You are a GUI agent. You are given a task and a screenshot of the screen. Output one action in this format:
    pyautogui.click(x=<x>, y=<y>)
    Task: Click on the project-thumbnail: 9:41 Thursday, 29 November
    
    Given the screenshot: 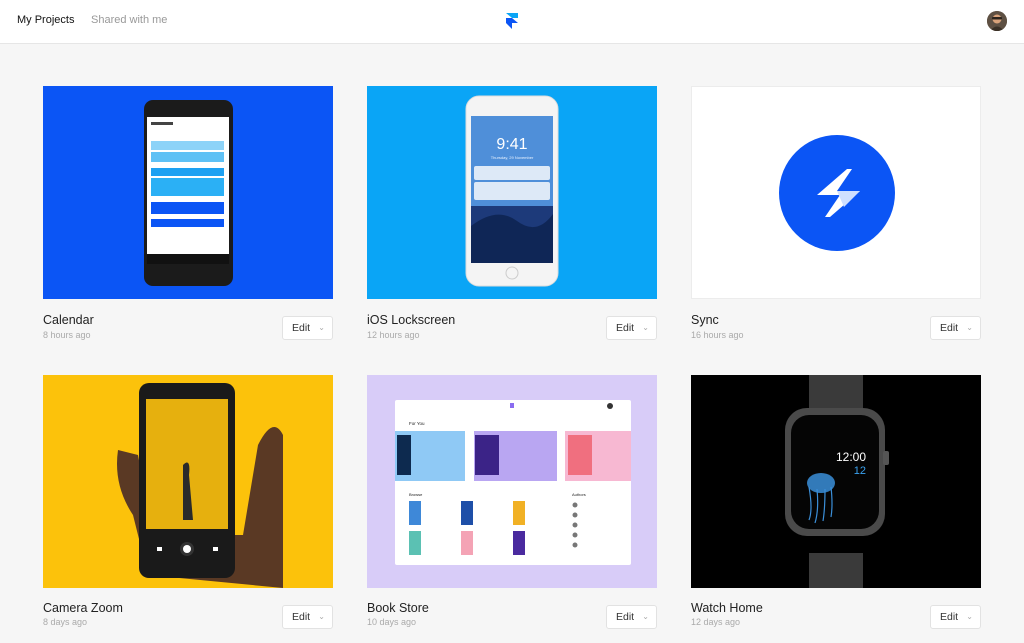 What is the action you would take?
    pyautogui.click(x=512, y=192)
    